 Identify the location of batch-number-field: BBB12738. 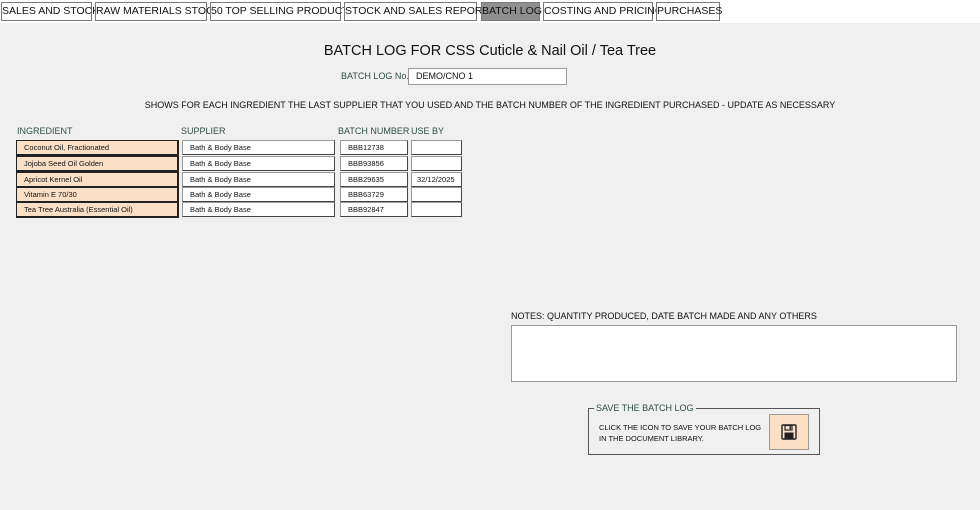
(374, 147).